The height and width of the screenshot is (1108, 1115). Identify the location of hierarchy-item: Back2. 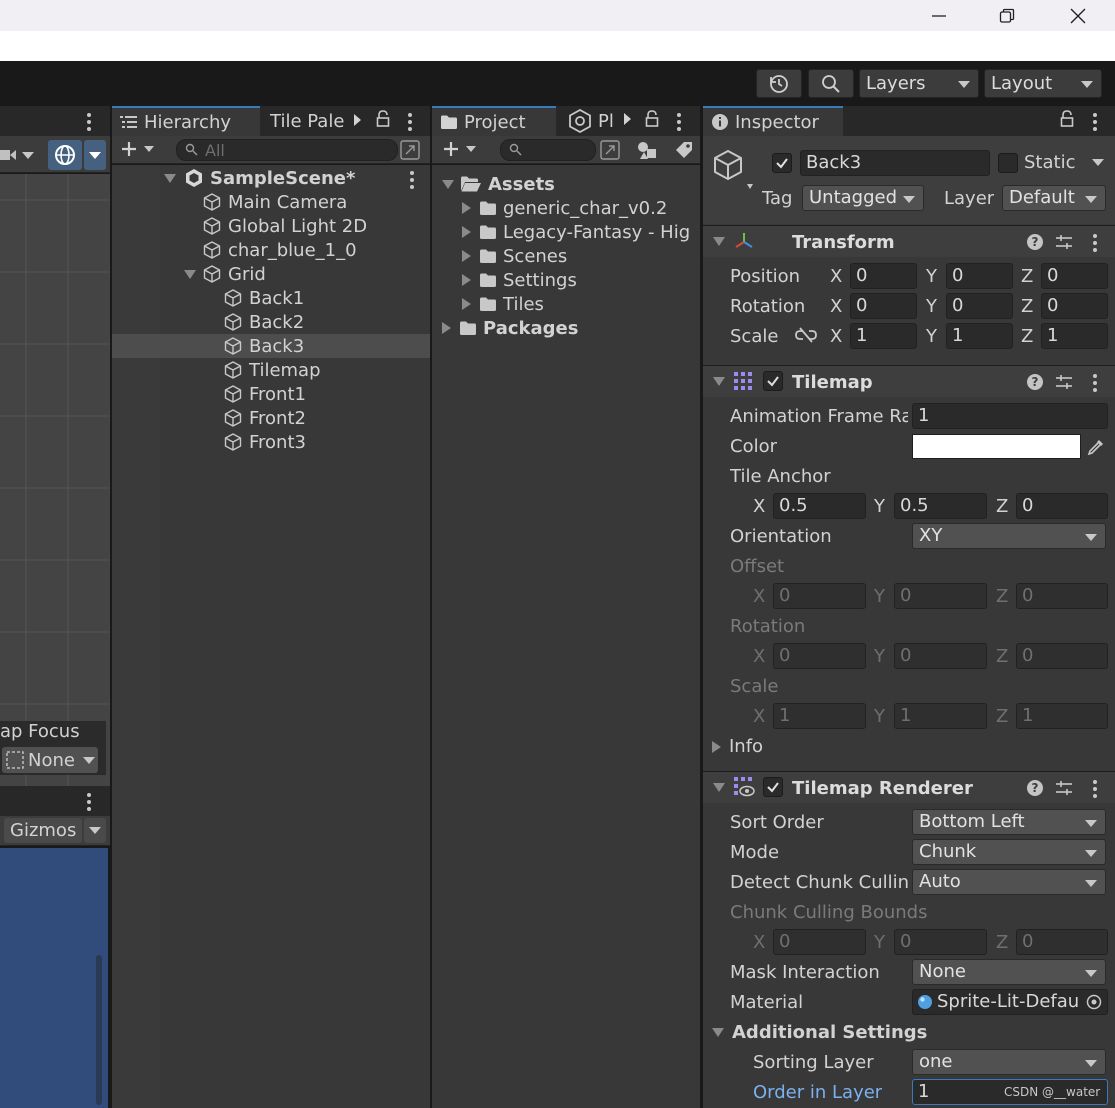
(271, 322).